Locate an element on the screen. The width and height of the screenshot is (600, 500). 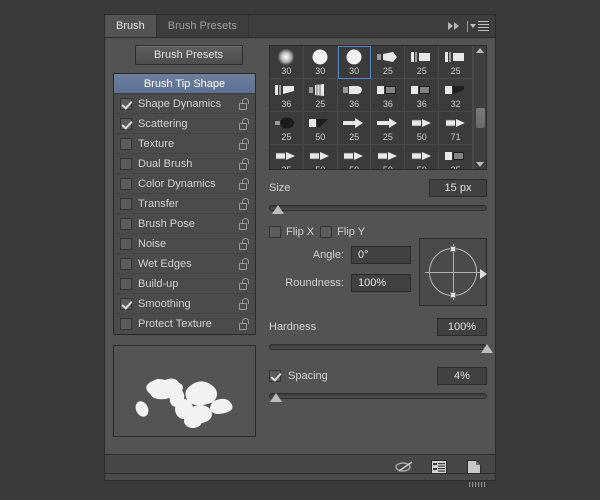
flip-x-box is located at coordinates (275, 232).